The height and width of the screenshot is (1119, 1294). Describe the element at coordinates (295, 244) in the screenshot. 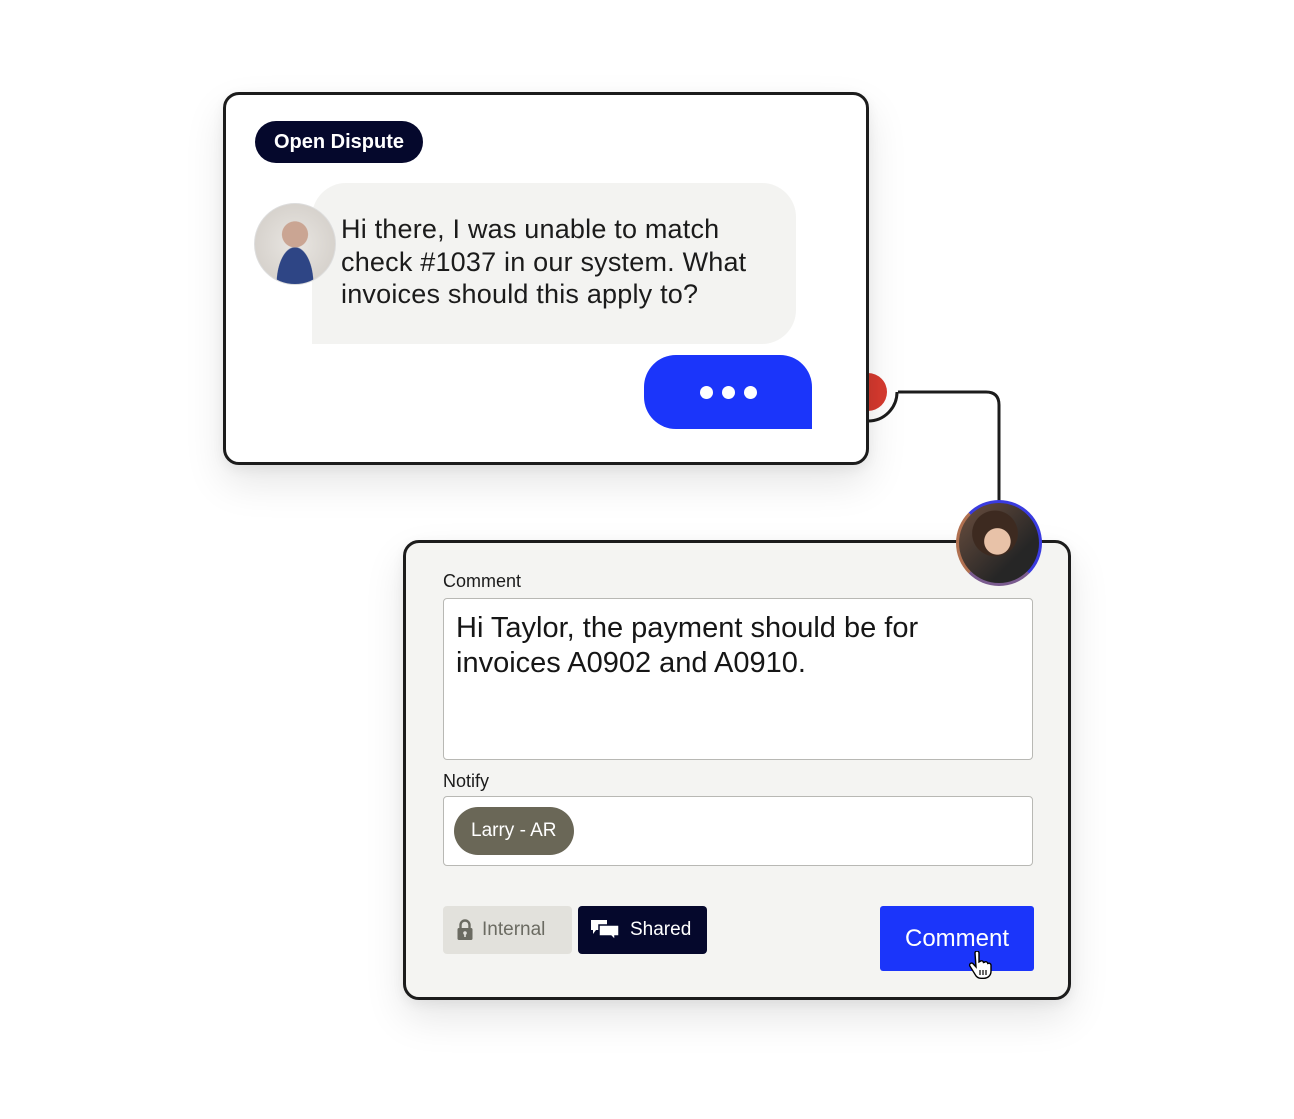

I see `customer-avatar` at that location.